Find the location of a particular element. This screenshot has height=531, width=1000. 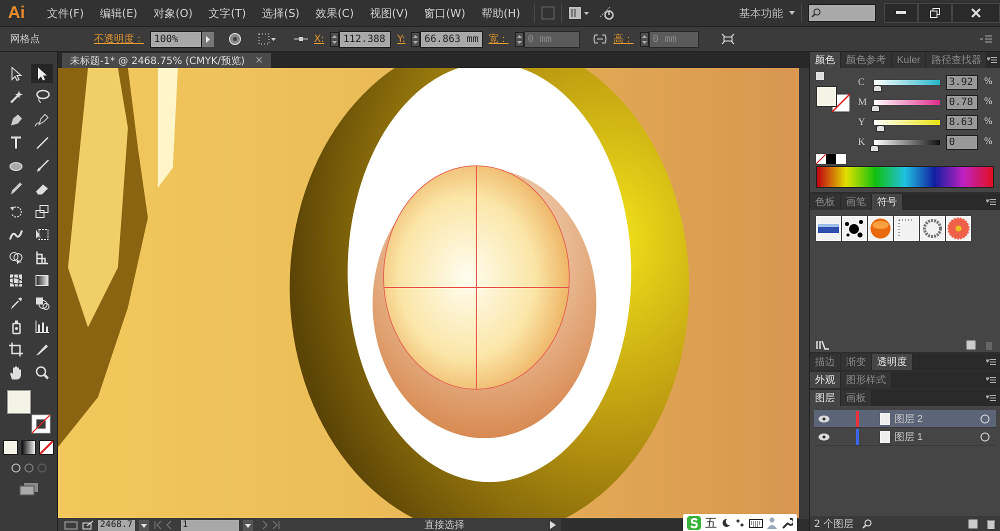

width-label: 宽： is located at coordinates (498, 39).